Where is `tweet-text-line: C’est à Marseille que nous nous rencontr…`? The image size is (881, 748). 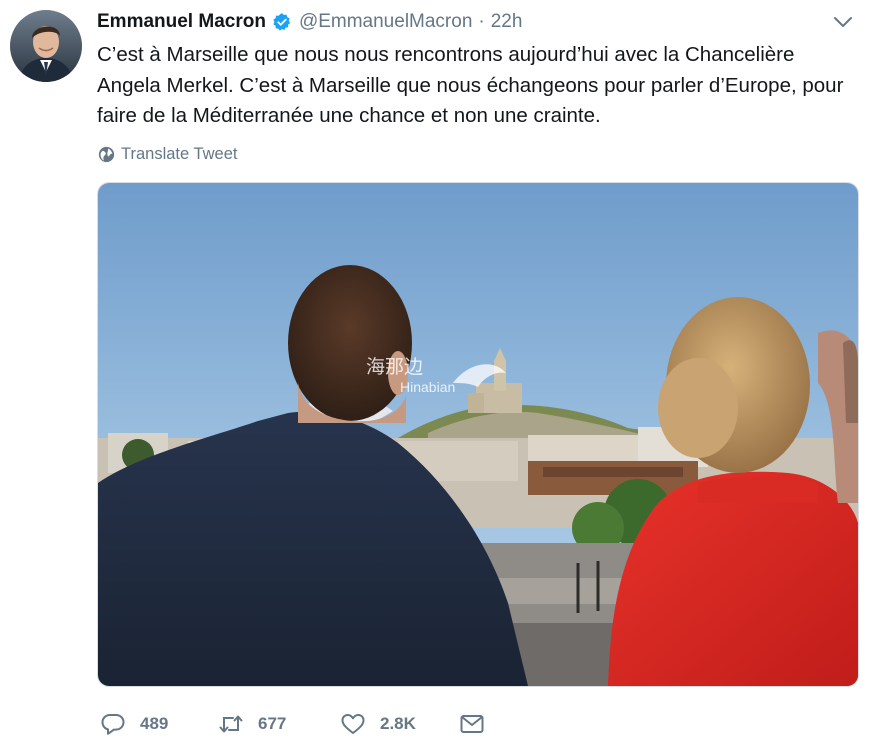
tweet-text-line: C’est à Marseille que nous nous rencontr… is located at coordinates (446, 54).